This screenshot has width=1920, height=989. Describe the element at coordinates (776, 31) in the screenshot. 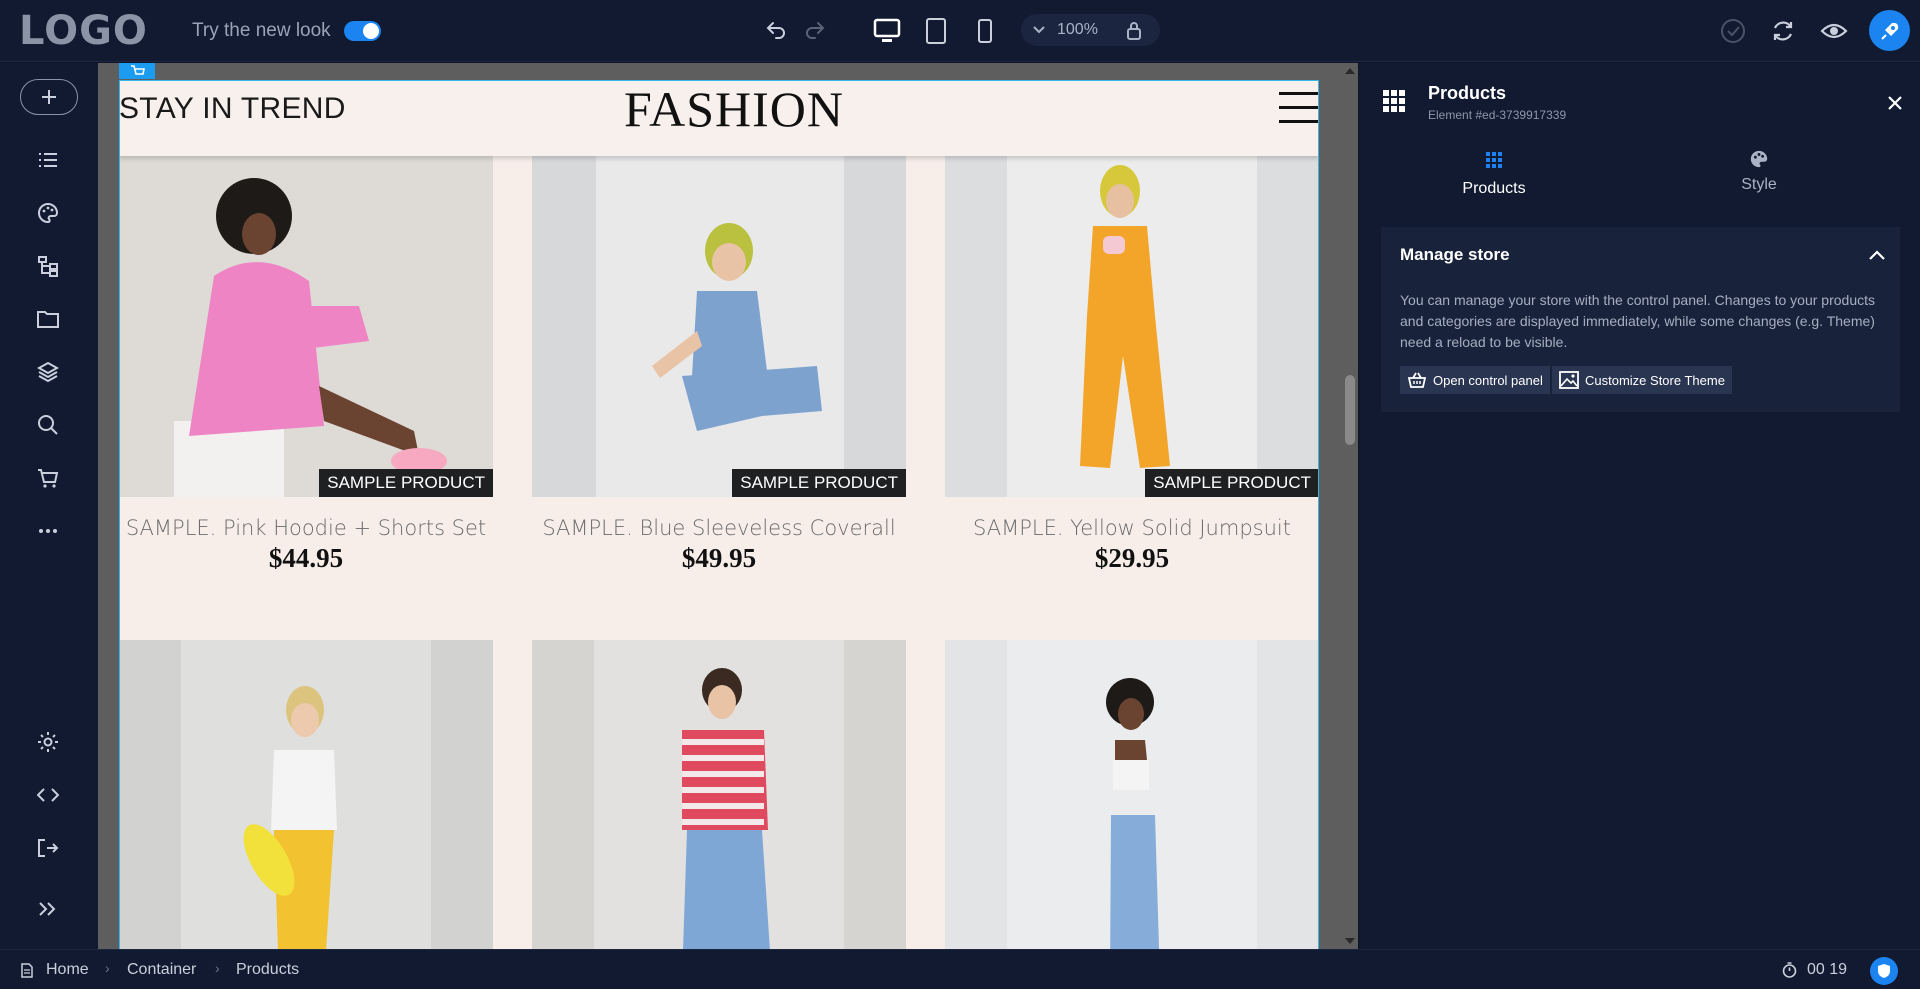

I see `undo-icon` at that location.